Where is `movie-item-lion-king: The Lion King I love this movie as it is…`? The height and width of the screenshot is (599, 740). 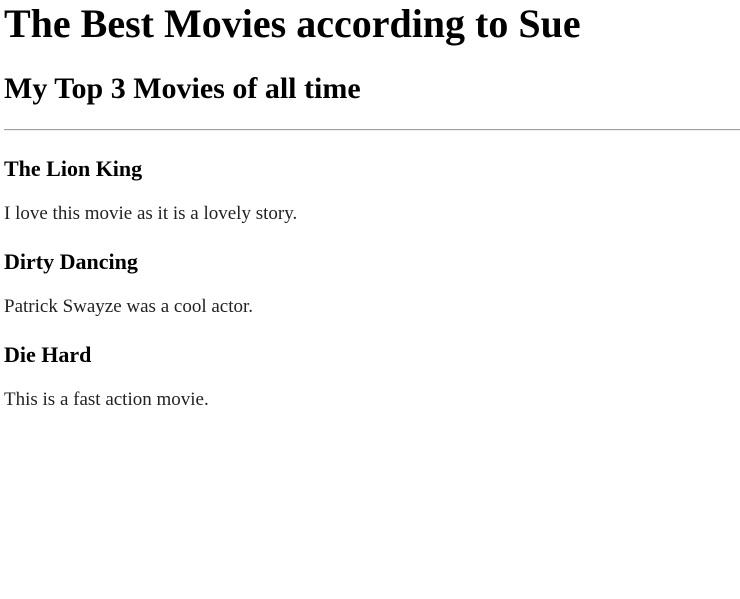 movie-item-lion-king: The Lion King I love this movie as it is… is located at coordinates (372, 190).